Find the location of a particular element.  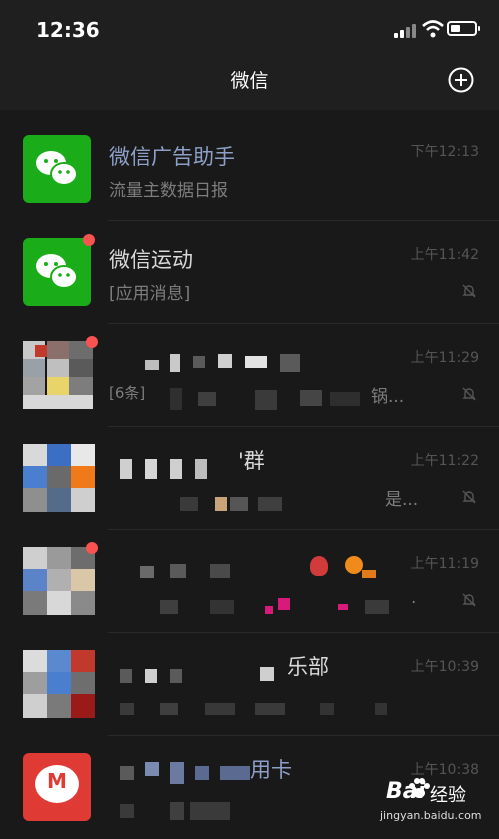

bank-logo-avatar: M is located at coordinates (57, 787).